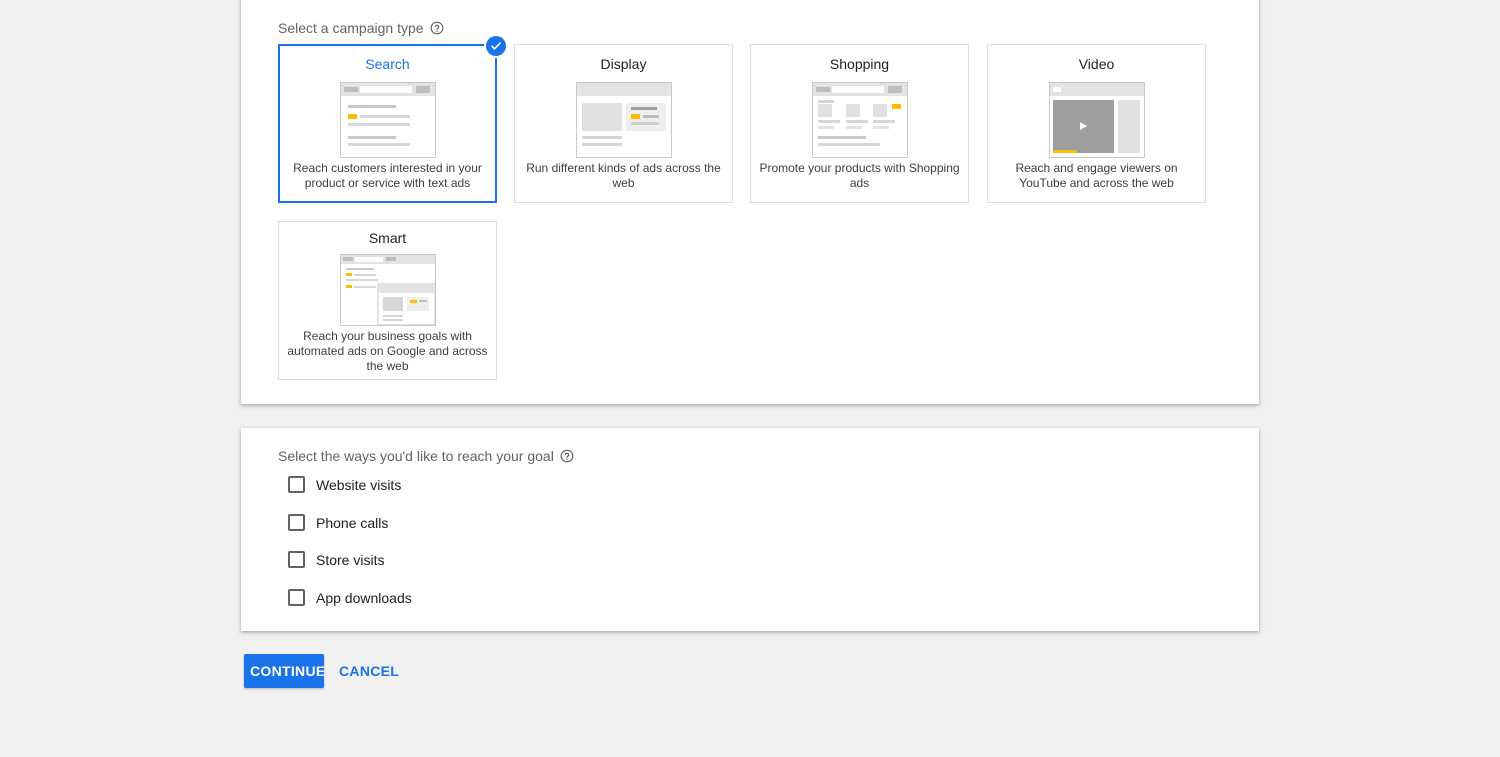 This screenshot has width=1500, height=757. What do you see at coordinates (351, 28) in the screenshot?
I see `campaign-type-label: Select a campaign type` at bounding box center [351, 28].